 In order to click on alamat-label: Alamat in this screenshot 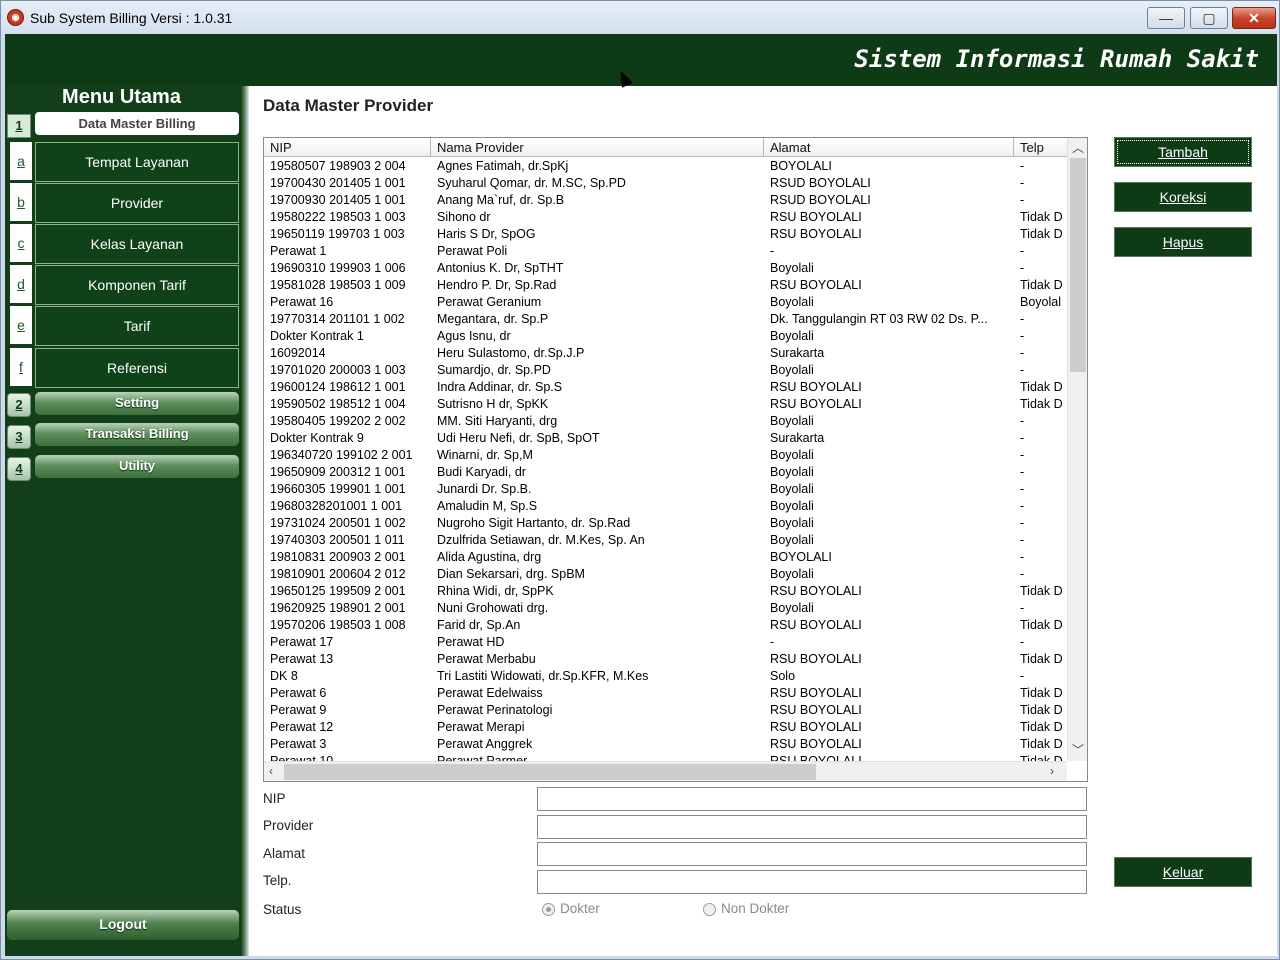, I will do `click(284, 853)`.